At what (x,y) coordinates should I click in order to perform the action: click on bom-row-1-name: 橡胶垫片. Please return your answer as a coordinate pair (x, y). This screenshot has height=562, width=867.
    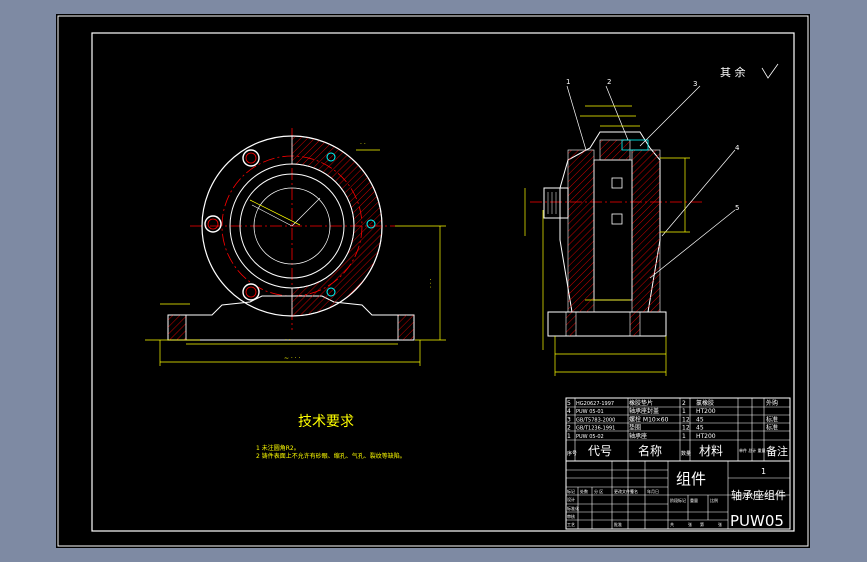
    Looking at the image, I should click on (641, 403).